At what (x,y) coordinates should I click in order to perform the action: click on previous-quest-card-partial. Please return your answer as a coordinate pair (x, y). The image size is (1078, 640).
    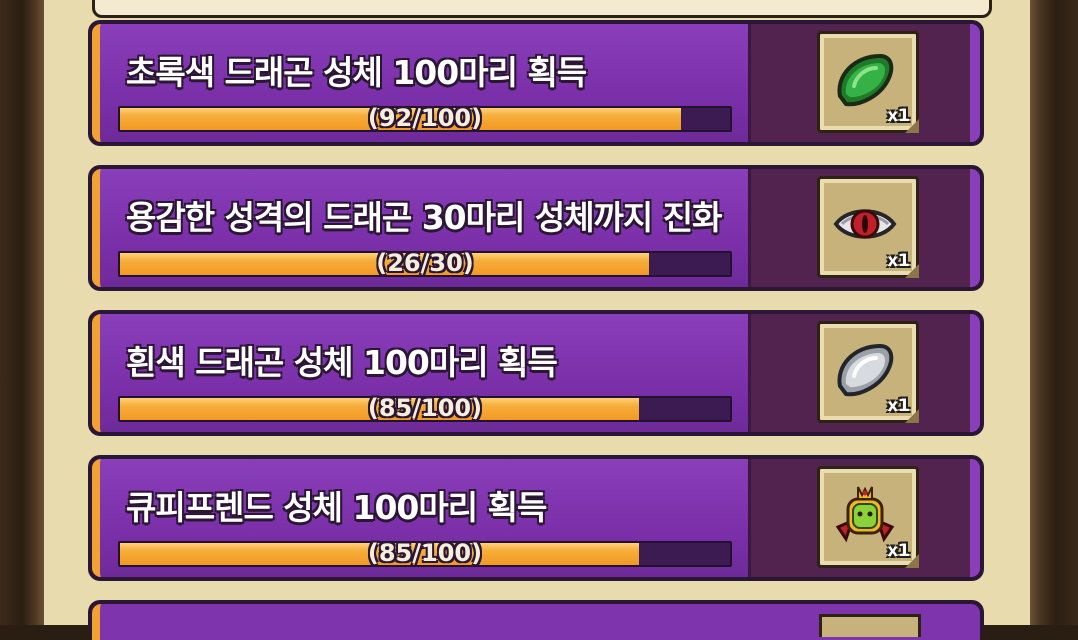
    Looking at the image, I should click on (542, 9).